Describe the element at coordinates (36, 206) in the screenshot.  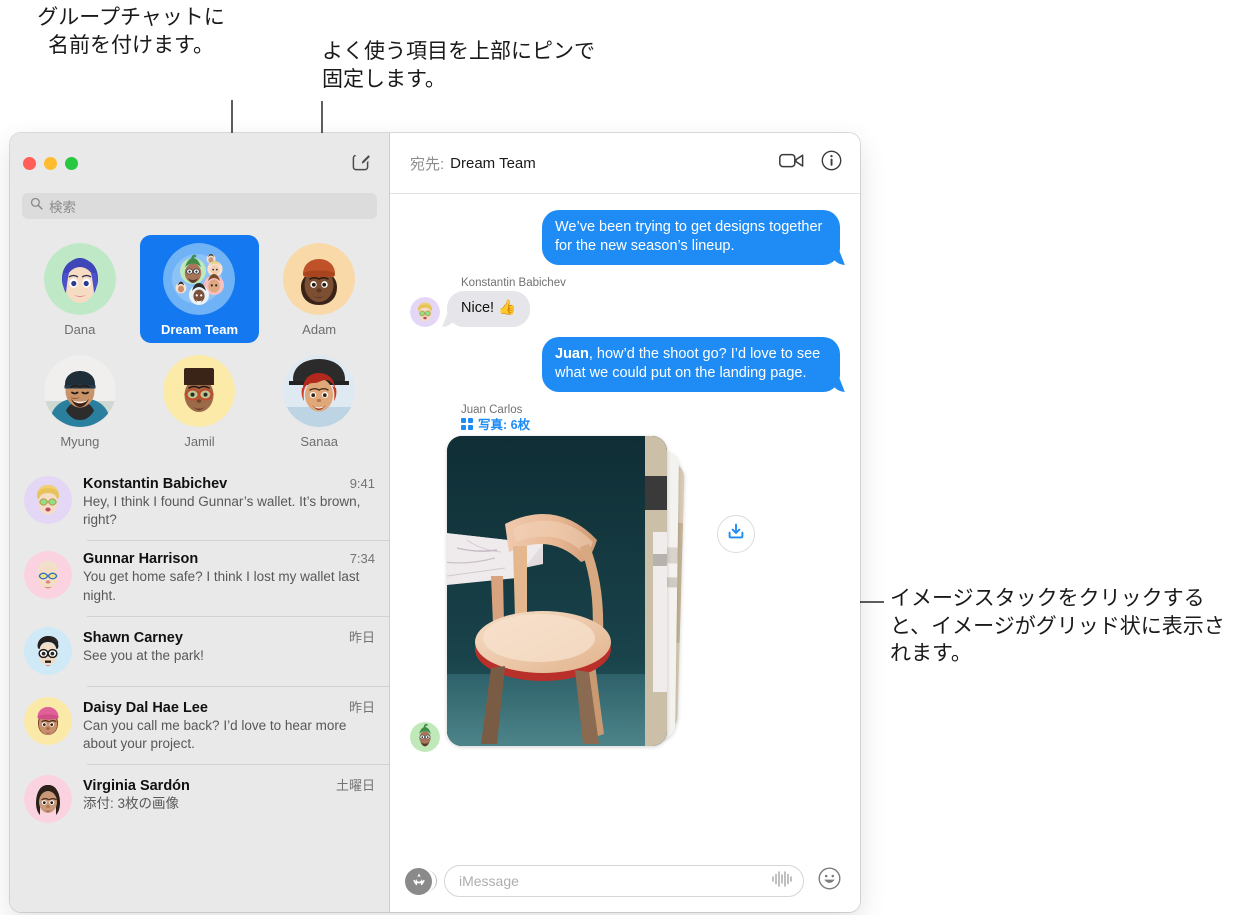
I see `search-icon` at that location.